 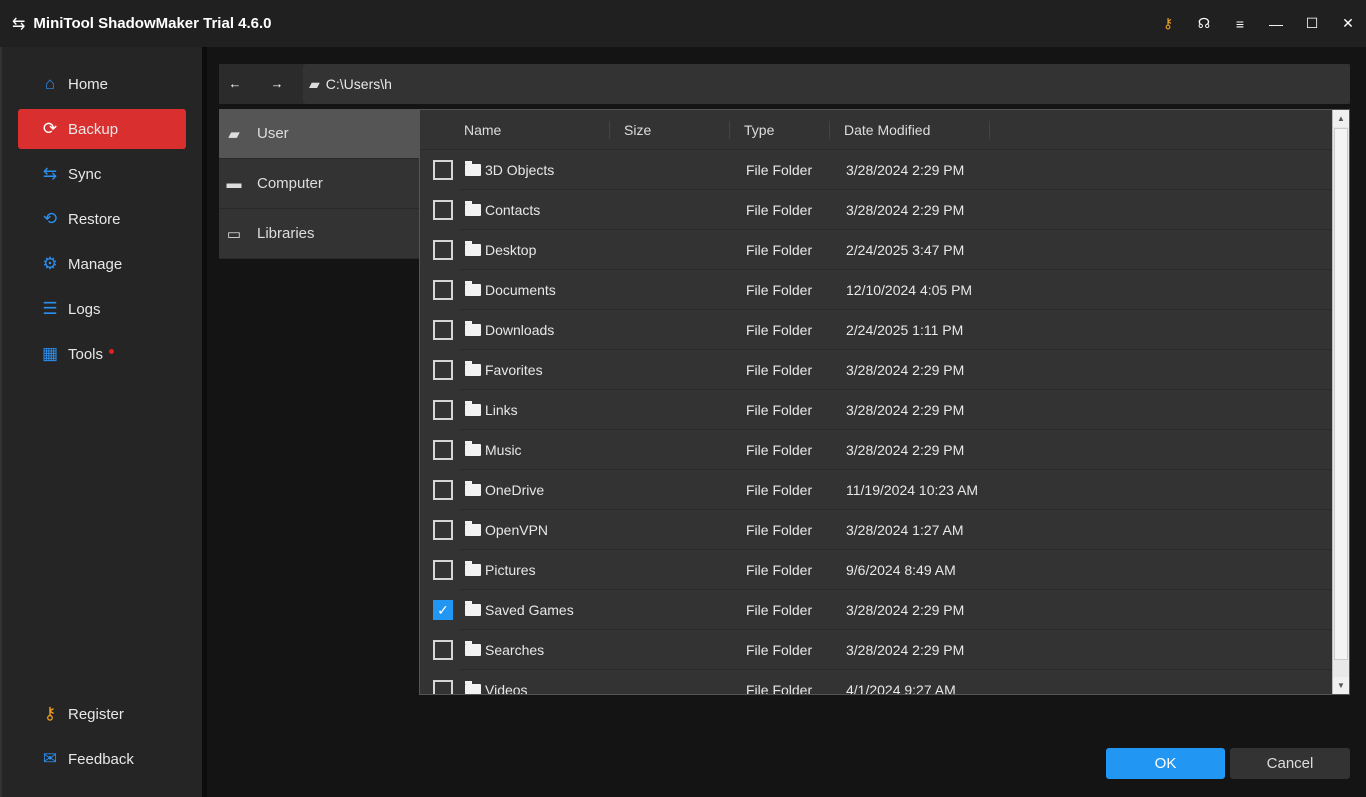 What do you see at coordinates (50, 83) in the screenshot?
I see `home-icon: ⌂` at bounding box center [50, 83].